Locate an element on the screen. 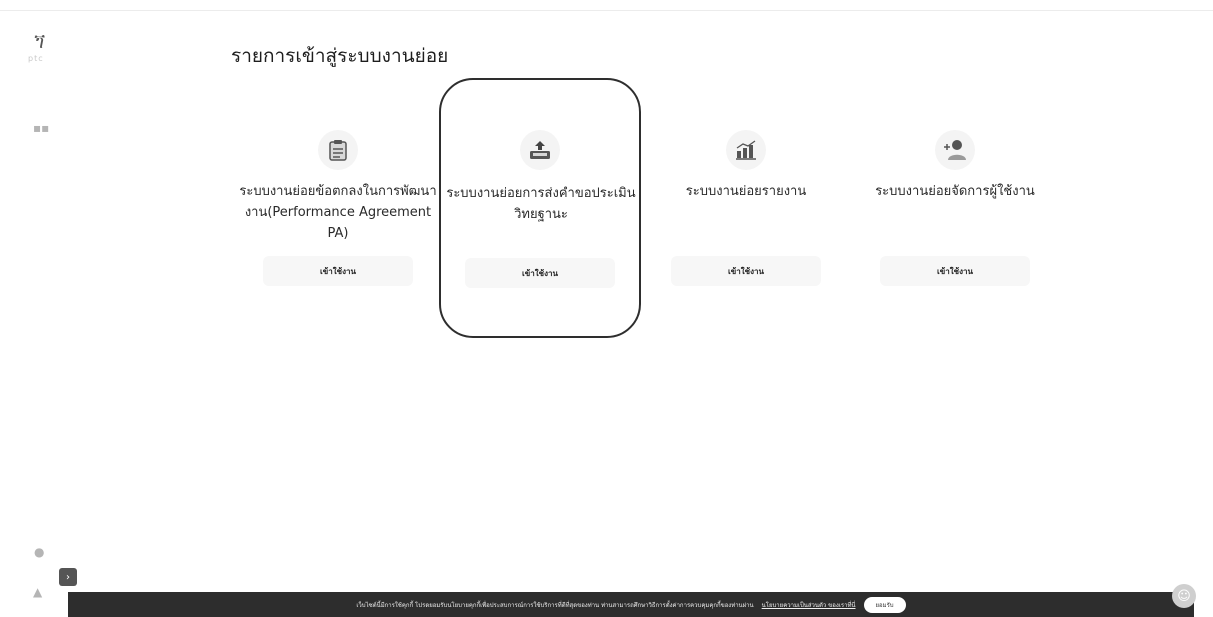 Image resolution: width=1213 pixels, height=617 pixels. logo-text: ptc is located at coordinates (36, 58).